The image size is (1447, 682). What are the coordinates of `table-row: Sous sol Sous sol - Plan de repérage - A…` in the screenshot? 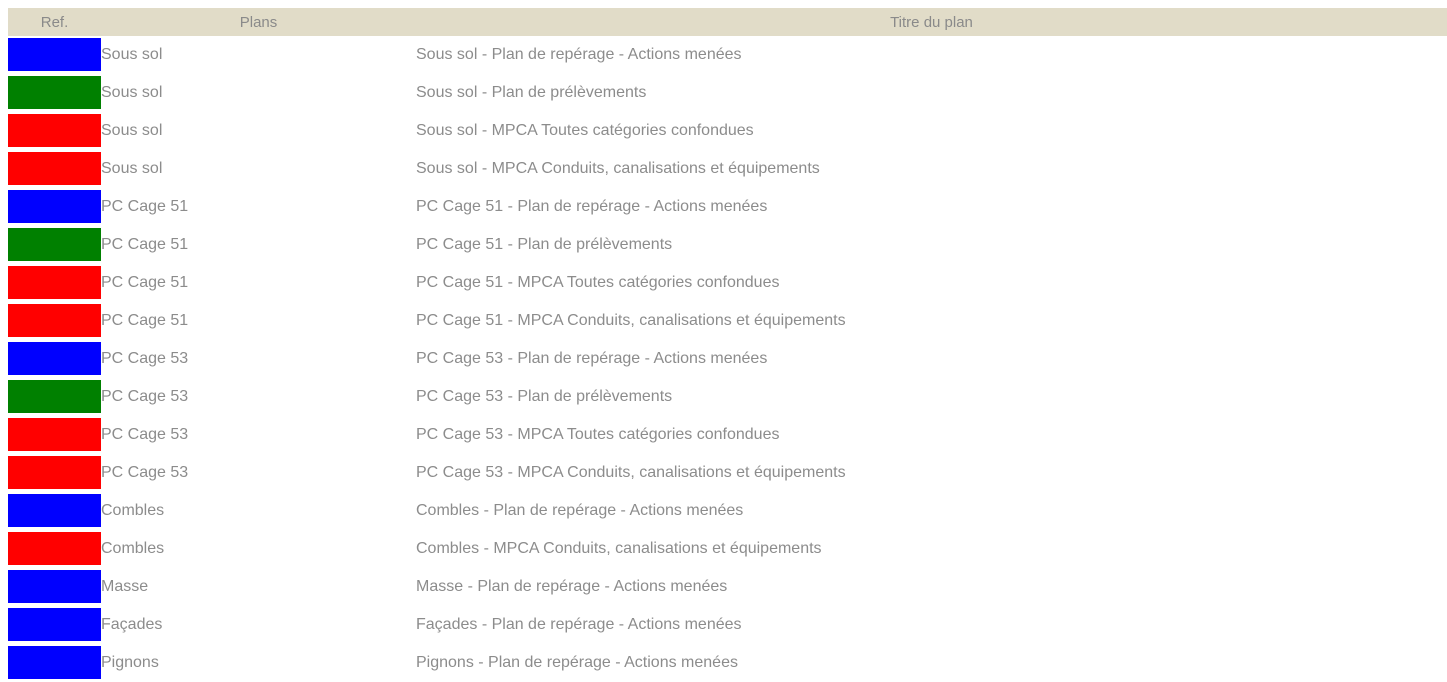 It's located at (727, 55).